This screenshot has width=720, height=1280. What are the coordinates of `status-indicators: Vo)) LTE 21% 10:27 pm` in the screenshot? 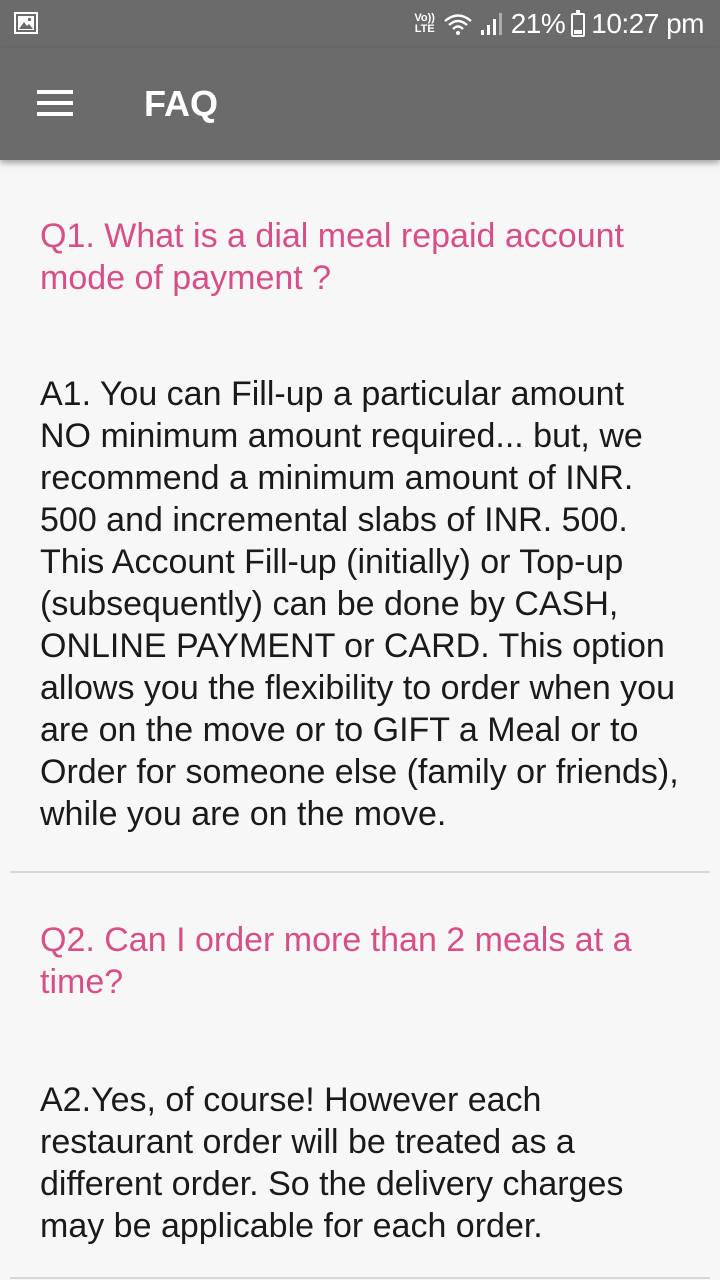 It's located at (558, 24).